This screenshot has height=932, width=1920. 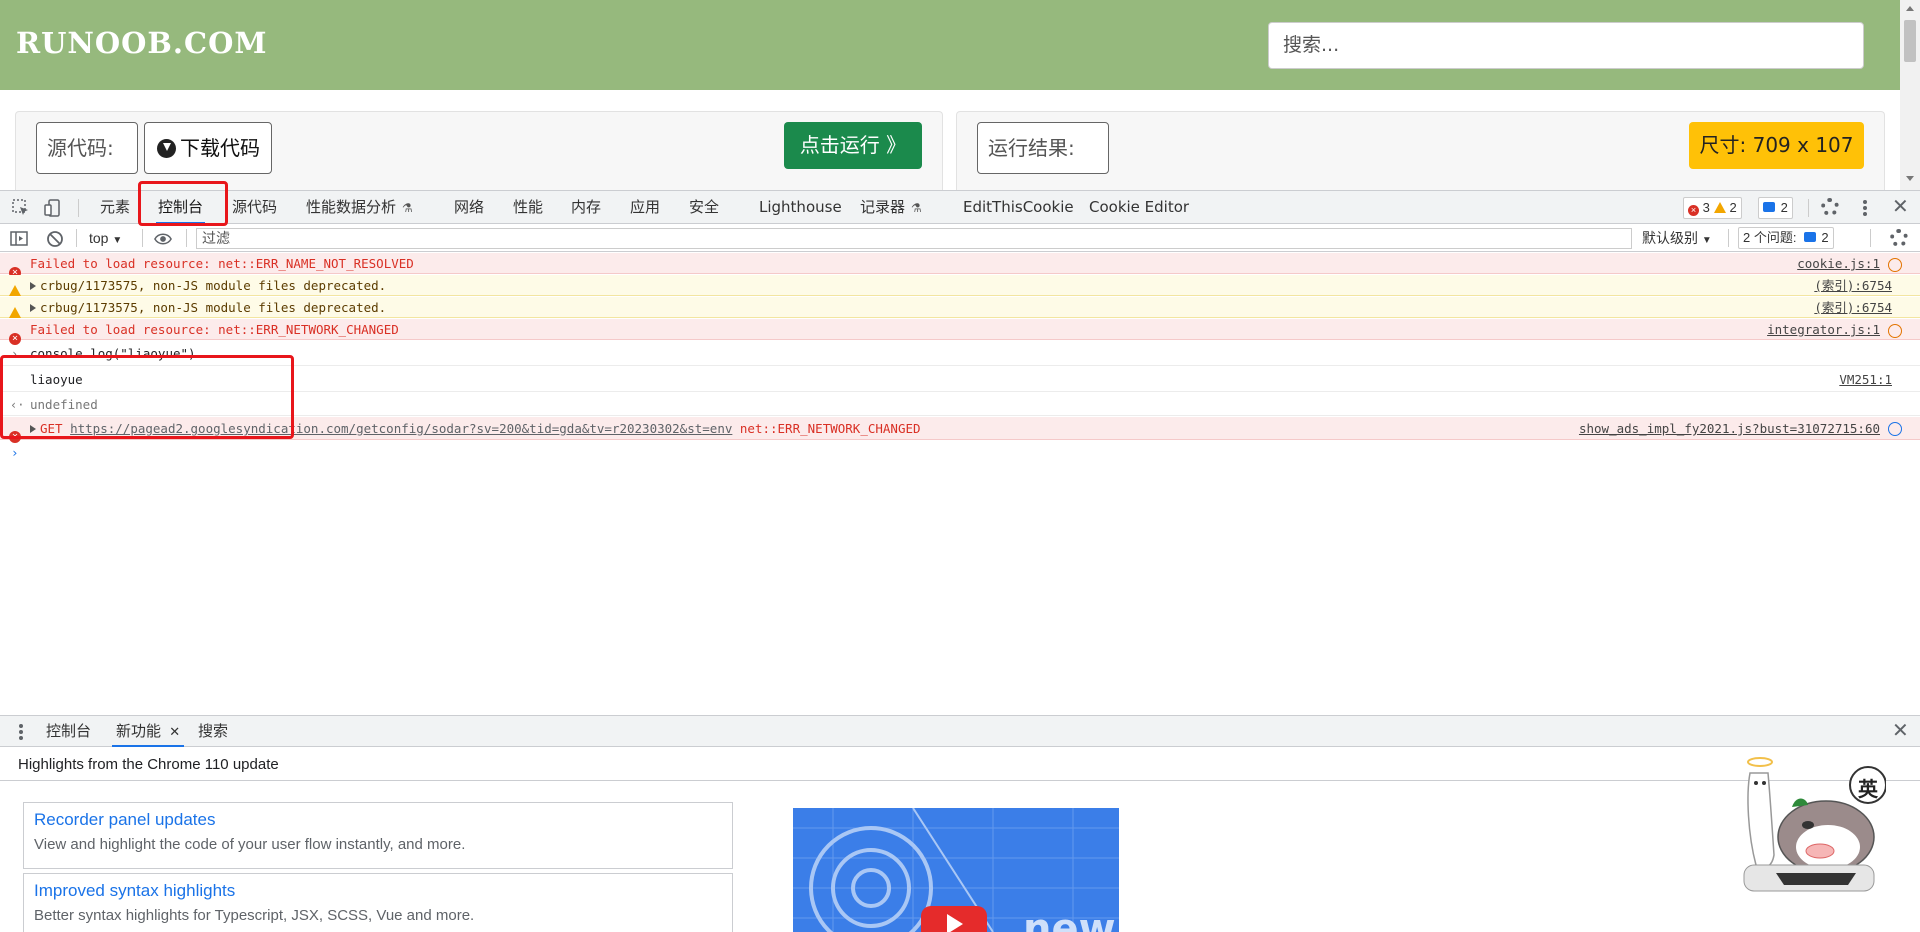 I want to click on highlight-box-console-output, so click(x=147, y=397).